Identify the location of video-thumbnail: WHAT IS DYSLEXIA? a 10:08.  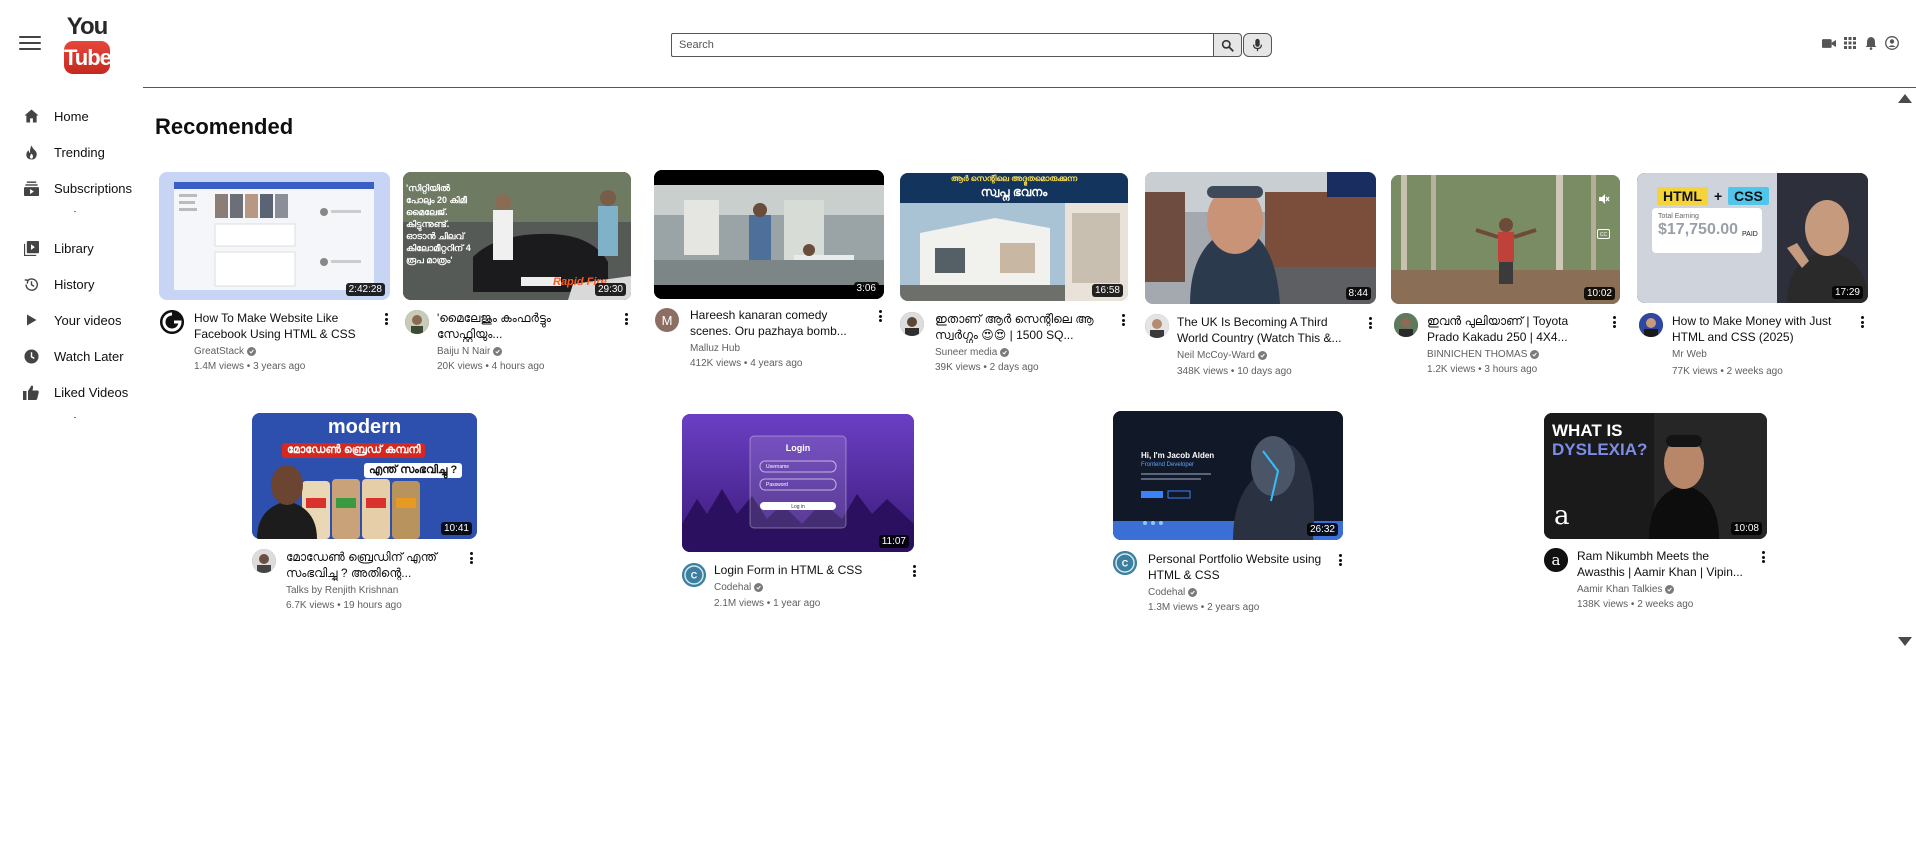
(1655, 476).